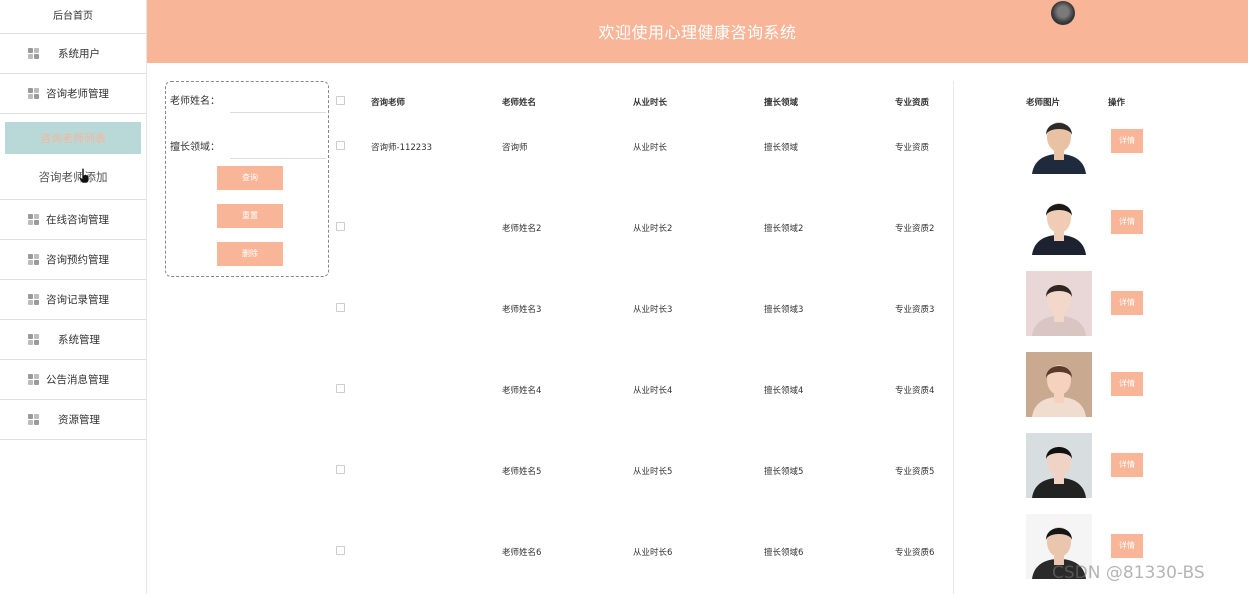 This screenshot has width=1248, height=594. What do you see at coordinates (250, 178) in the screenshot?
I see `query-button: 查询` at bounding box center [250, 178].